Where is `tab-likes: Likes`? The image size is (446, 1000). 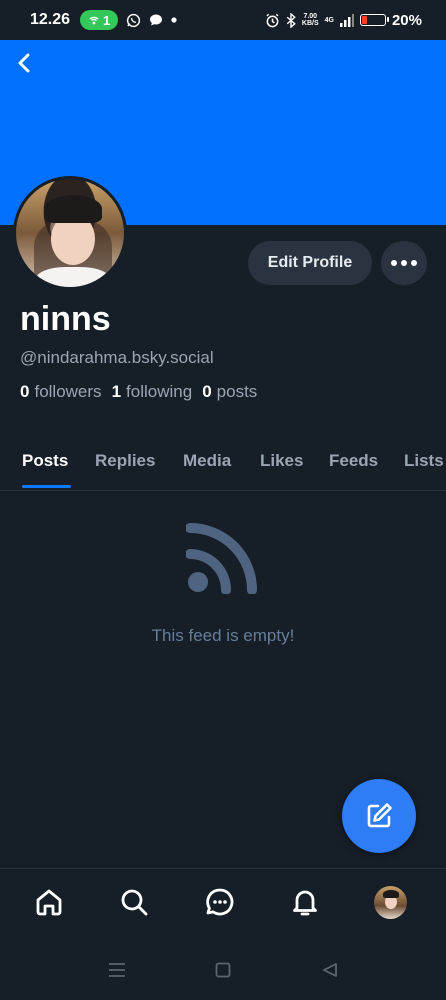
tab-likes: Likes is located at coordinates (281, 461).